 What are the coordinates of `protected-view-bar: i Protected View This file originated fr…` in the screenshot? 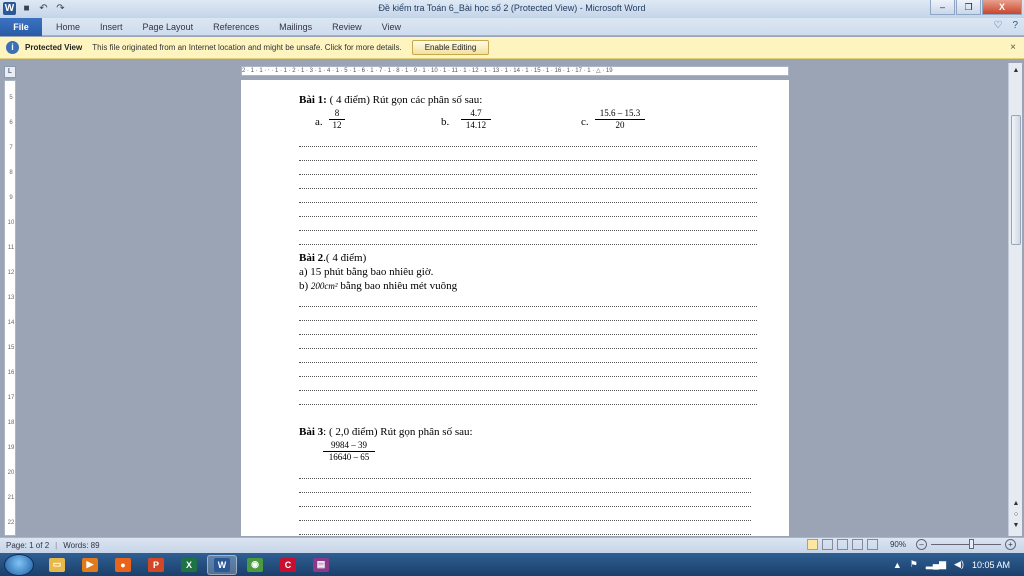 It's located at (512, 48).